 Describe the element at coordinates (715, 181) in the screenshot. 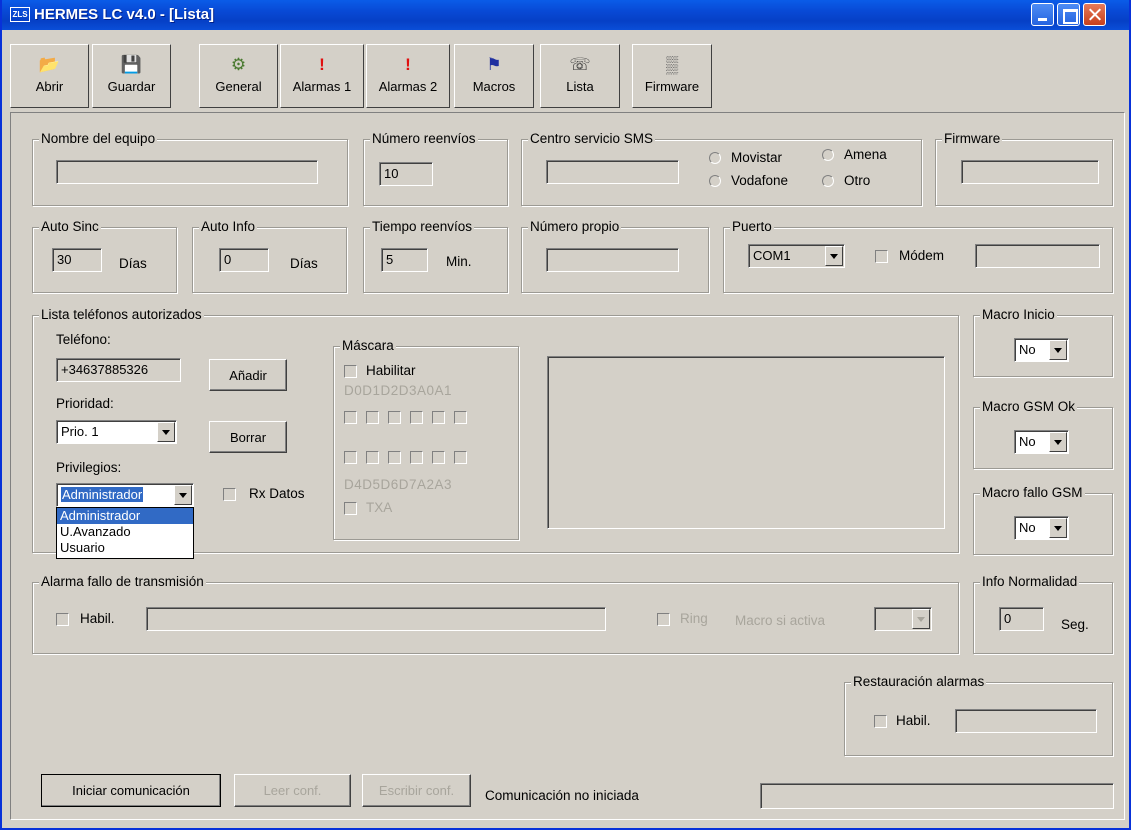

I see `vodafone-radio` at that location.